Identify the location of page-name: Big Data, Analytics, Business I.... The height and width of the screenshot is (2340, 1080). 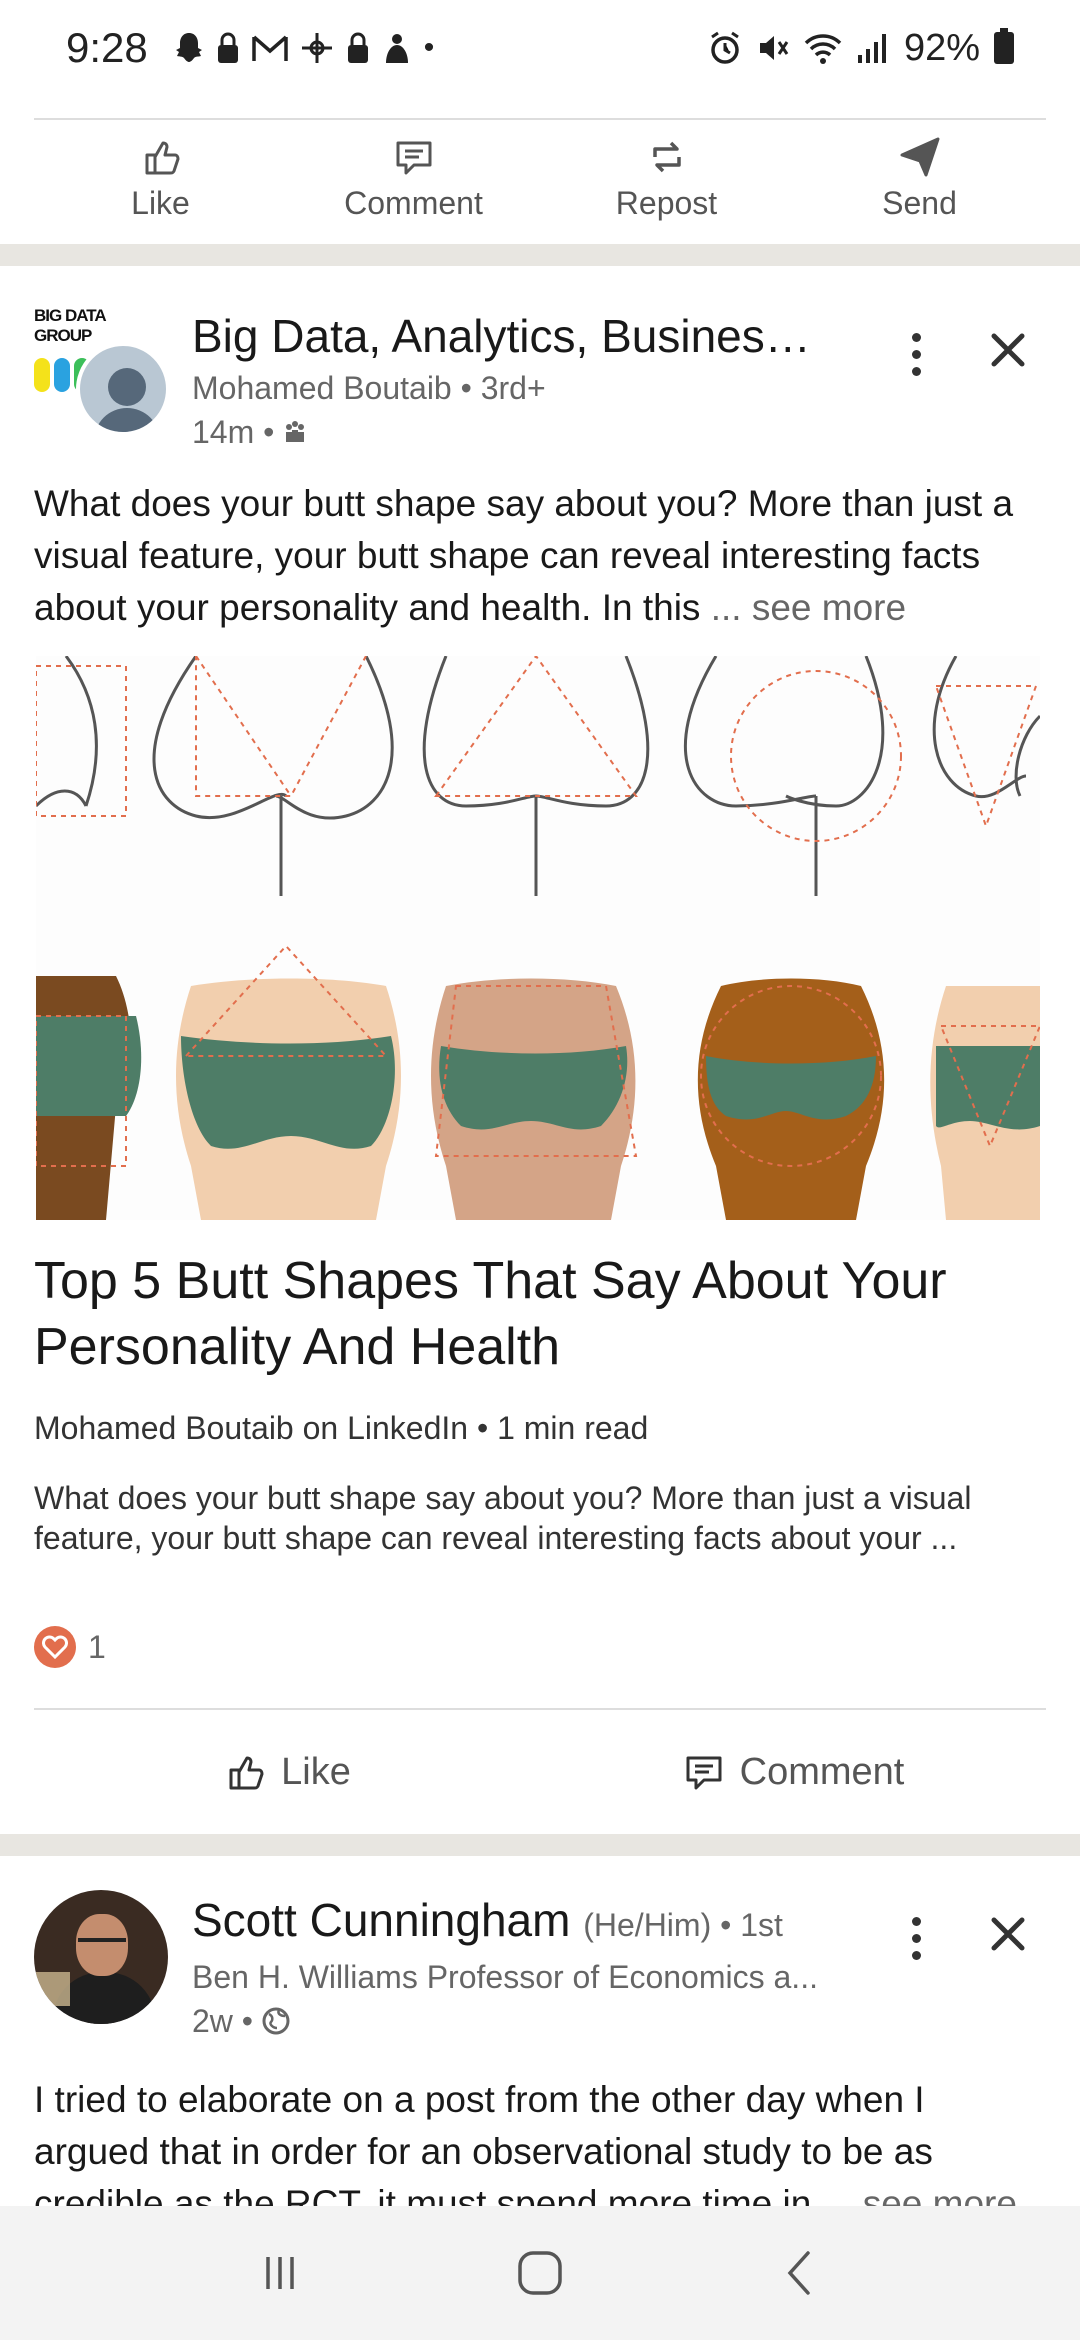
(512, 336).